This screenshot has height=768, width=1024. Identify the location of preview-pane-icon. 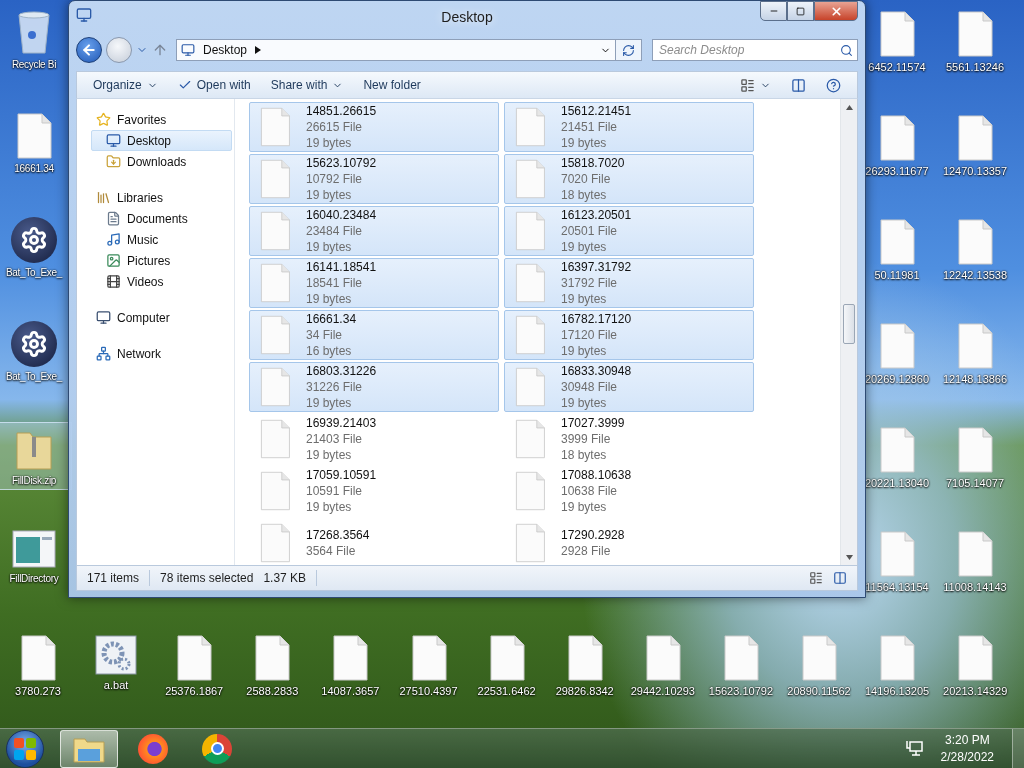
(798, 85).